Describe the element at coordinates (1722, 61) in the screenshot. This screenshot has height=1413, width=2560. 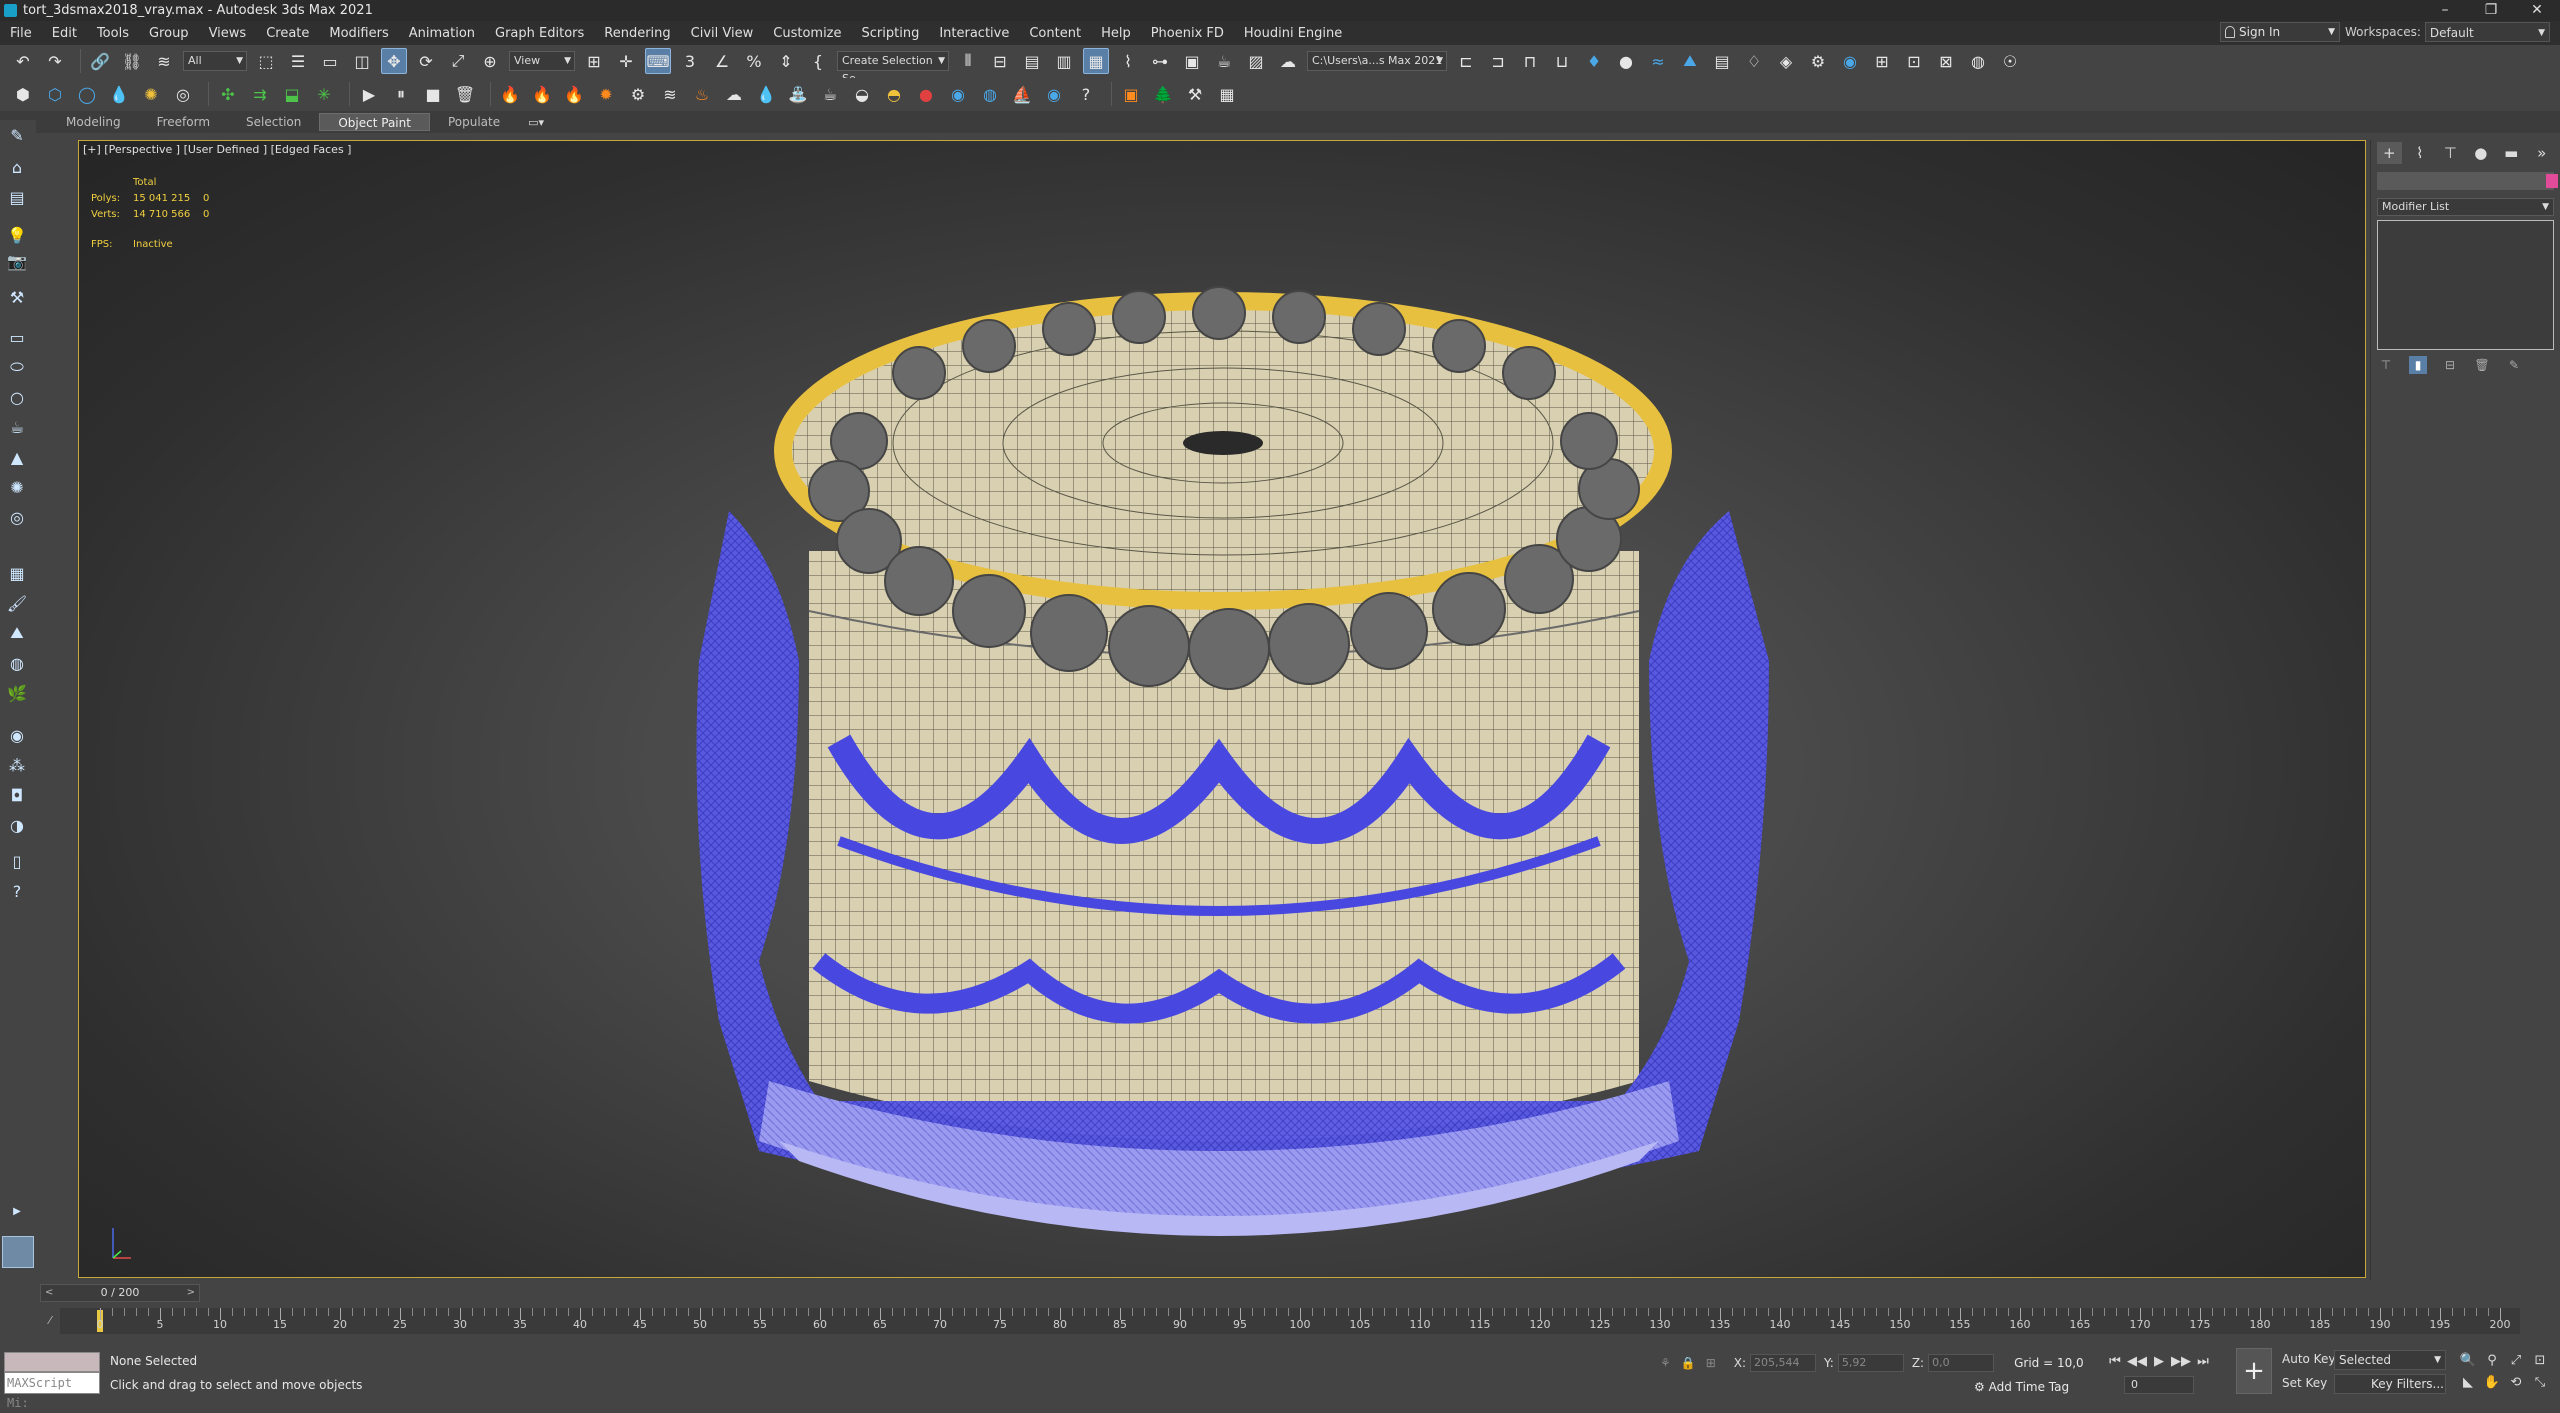
I see `vray-frame-buffer-icon: ▤` at that location.